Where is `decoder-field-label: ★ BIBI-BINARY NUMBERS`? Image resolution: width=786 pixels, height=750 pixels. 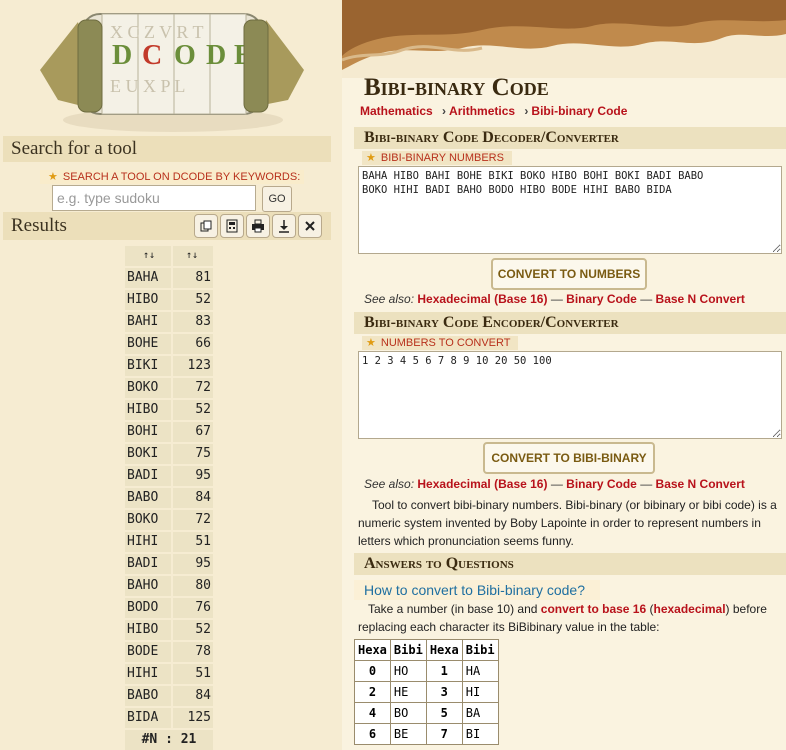
decoder-field-label: ★ BIBI-BINARY NUMBERS is located at coordinates (437, 158).